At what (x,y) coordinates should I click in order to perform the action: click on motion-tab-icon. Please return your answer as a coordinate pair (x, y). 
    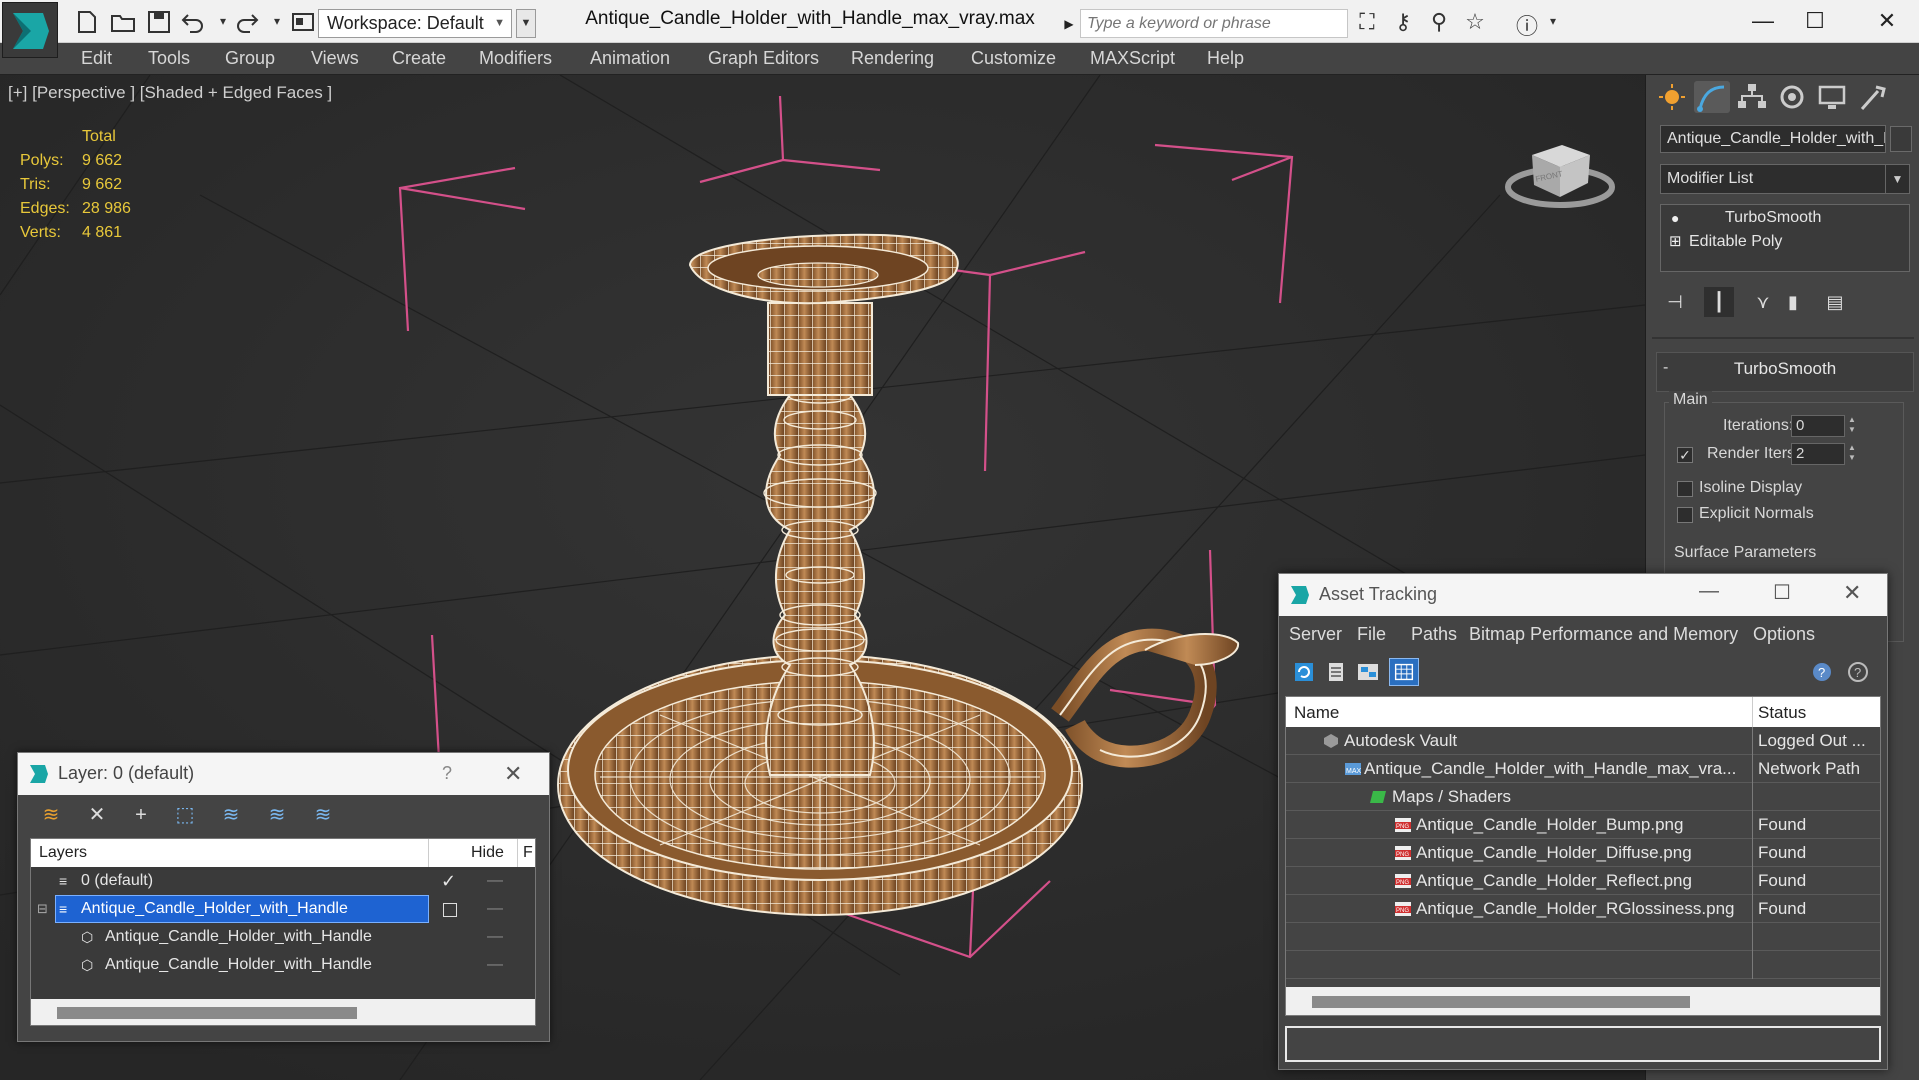
    Looking at the image, I should click on (1792, 97).